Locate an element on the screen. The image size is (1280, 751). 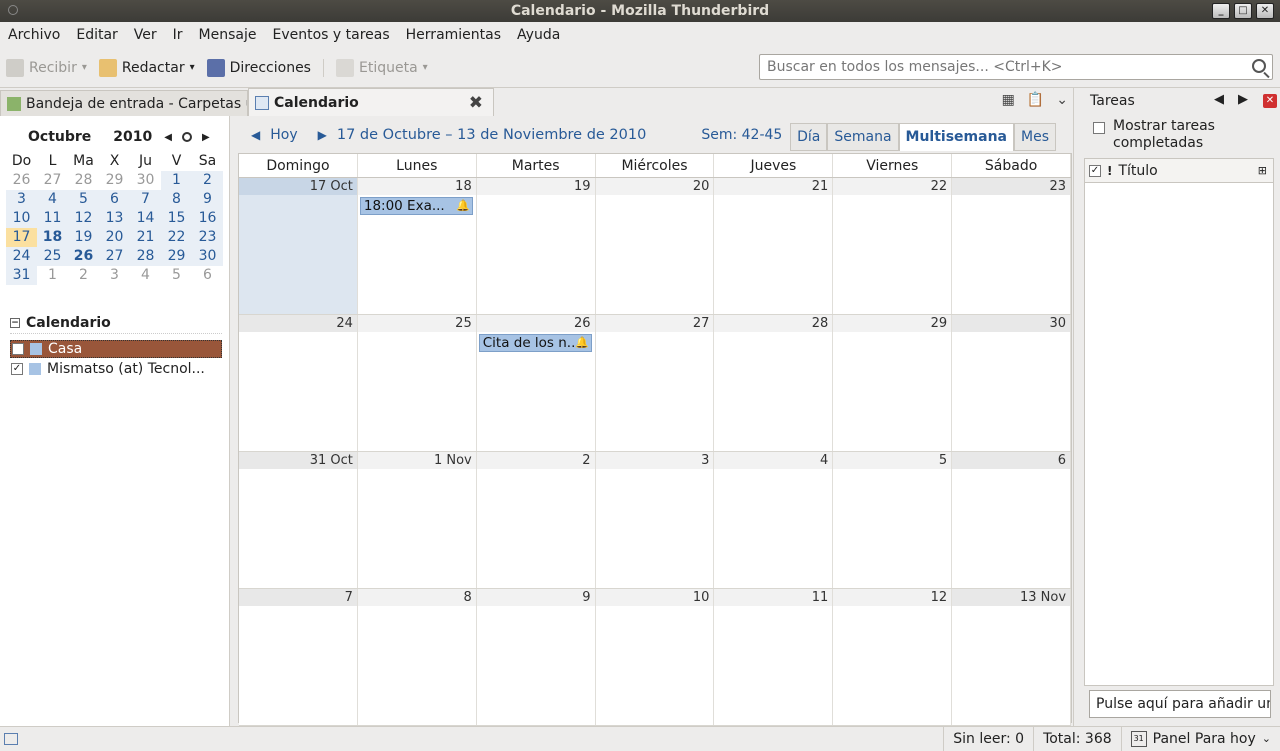
mini-month-day: 10 is located at coordinates (21, 218).